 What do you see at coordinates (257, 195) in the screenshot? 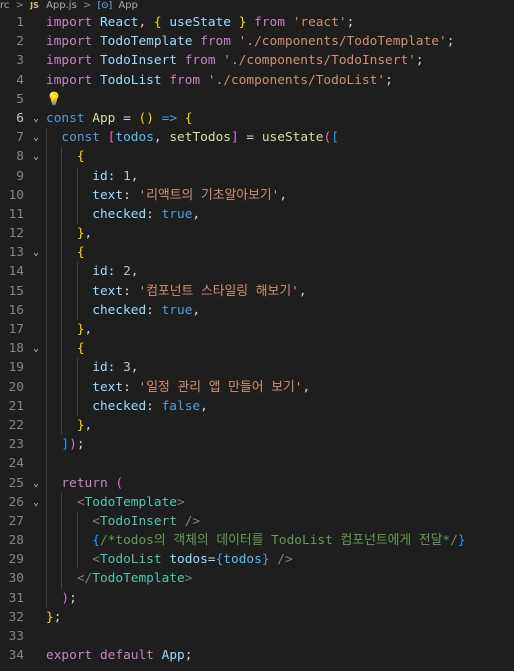
I see `code-line: 10 text: '리액트의 기초알아보기',` at bounding box center [257, 195].